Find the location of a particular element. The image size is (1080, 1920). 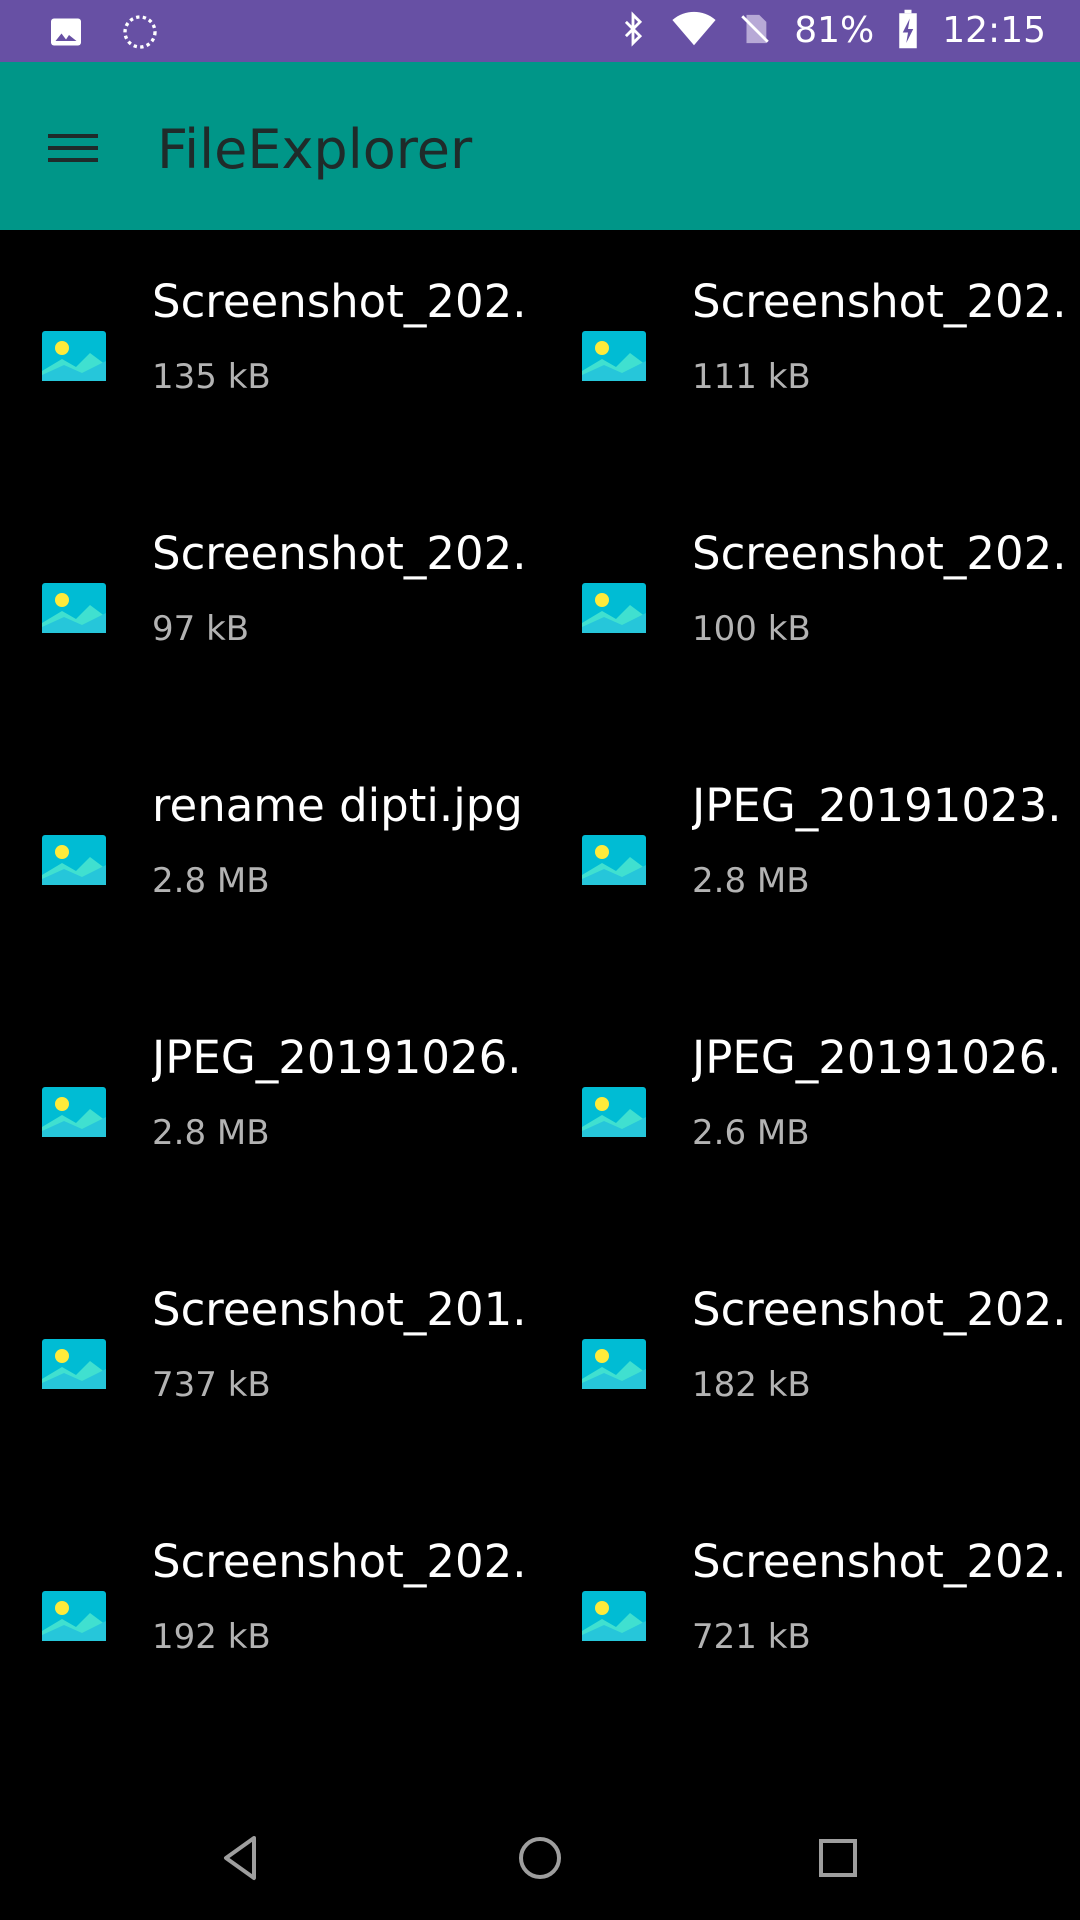

recents-icon is located at coordinates (838, 1868).